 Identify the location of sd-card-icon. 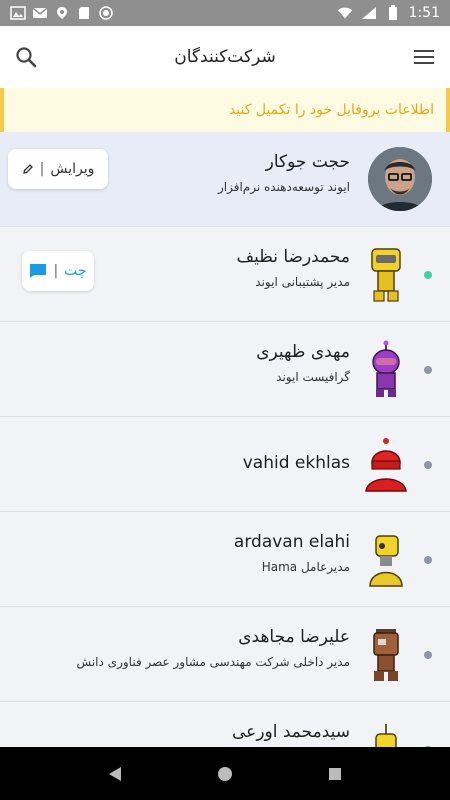
(84, 13).